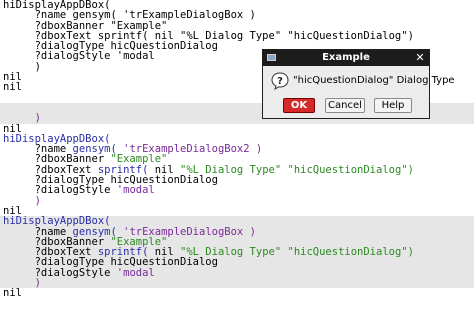  What do you see at coordinates (374, 80) in the screenshot?
I see `dialog-message: "hicQuestionDialog" Dialog Type` at bounding box center [374, 80].